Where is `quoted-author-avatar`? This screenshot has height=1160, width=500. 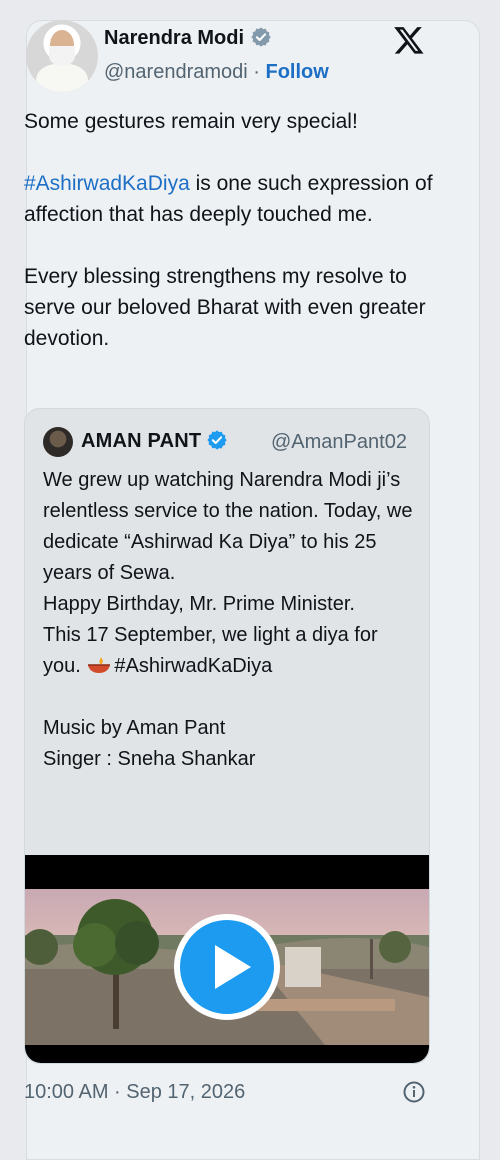
quoted-author-avatar is located at coordinates (58, 442).